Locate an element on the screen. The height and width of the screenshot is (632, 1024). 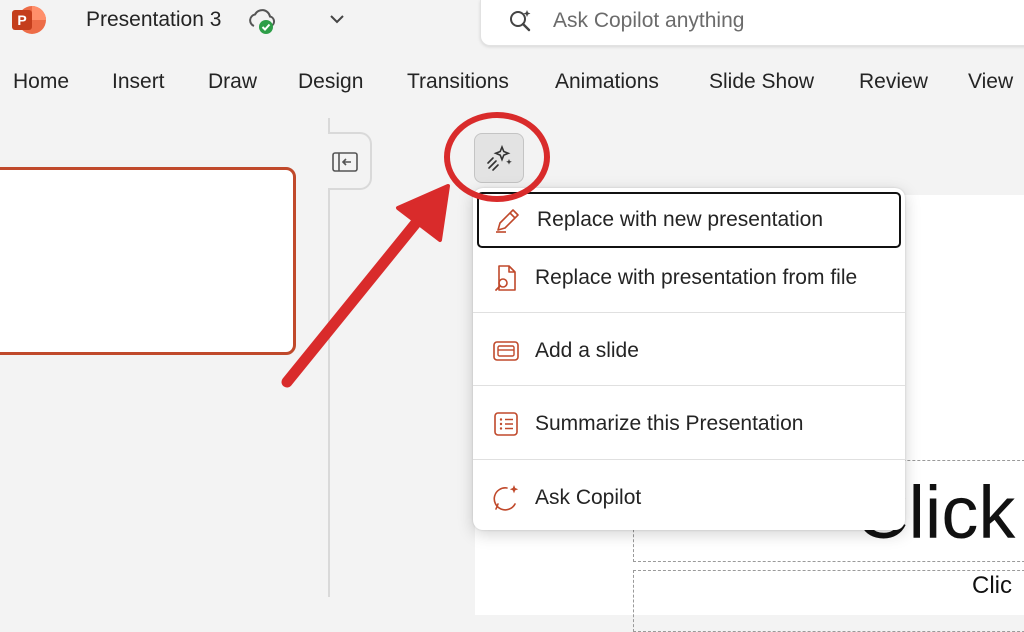
slide-icon is located at coordinates (506, 351).